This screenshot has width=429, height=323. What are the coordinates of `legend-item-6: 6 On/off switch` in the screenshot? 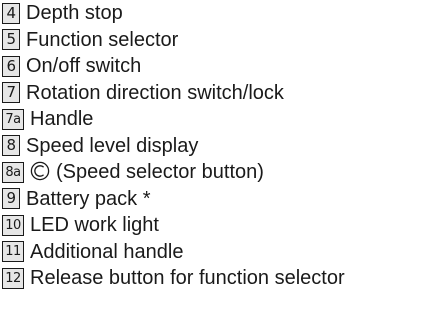 It's located at (215, 66).